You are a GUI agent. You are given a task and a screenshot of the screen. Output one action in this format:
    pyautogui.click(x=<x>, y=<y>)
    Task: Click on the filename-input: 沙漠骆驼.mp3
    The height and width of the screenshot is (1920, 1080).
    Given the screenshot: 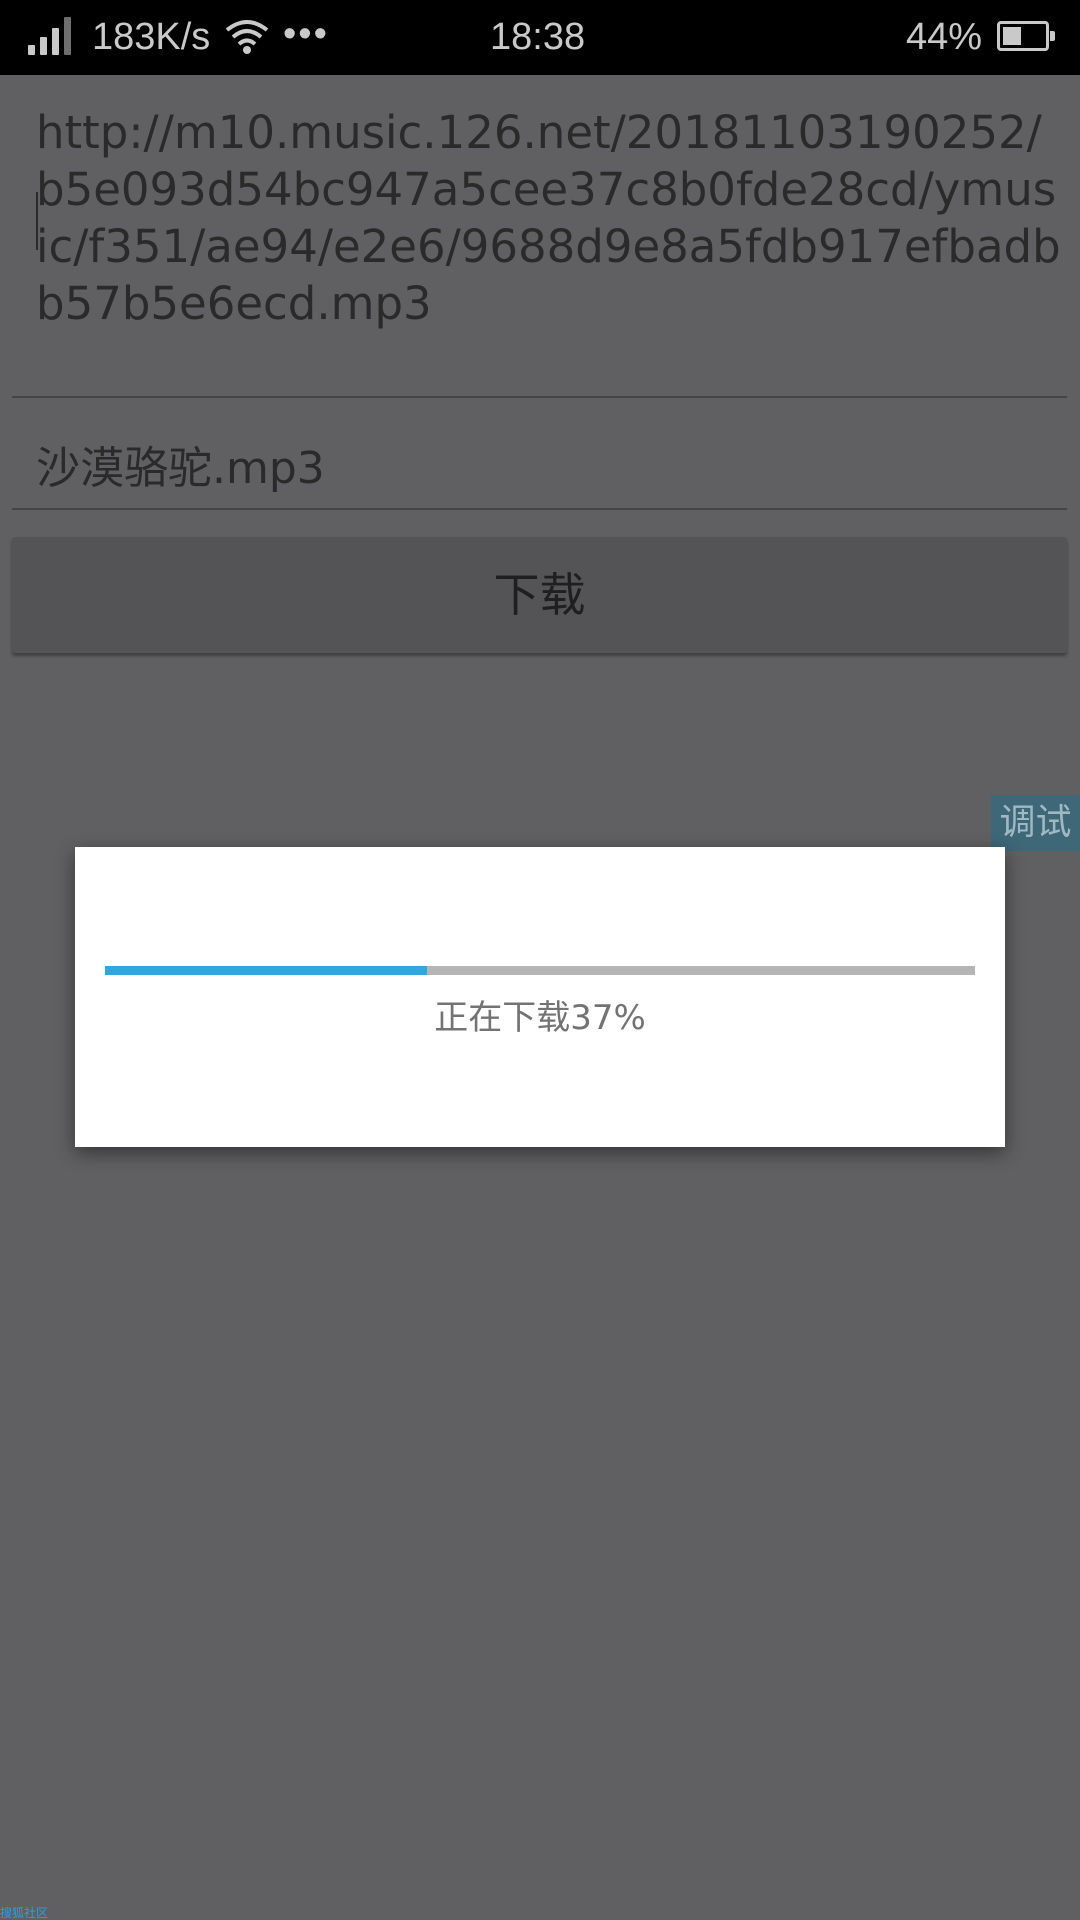 What is the action you would take?
    pyautogui.click(x=539, y=471)
    